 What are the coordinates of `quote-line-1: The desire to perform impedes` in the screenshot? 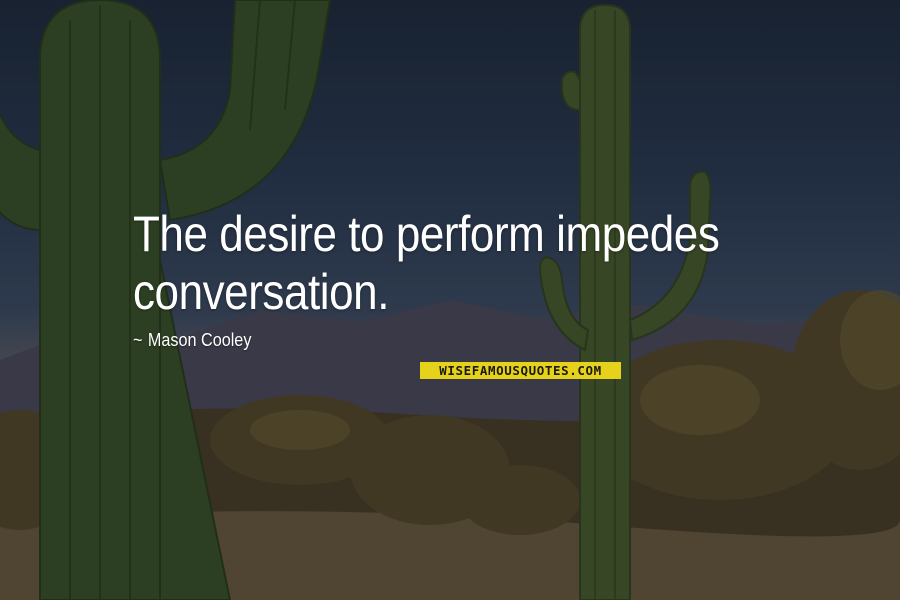 It's located at (426, 234).